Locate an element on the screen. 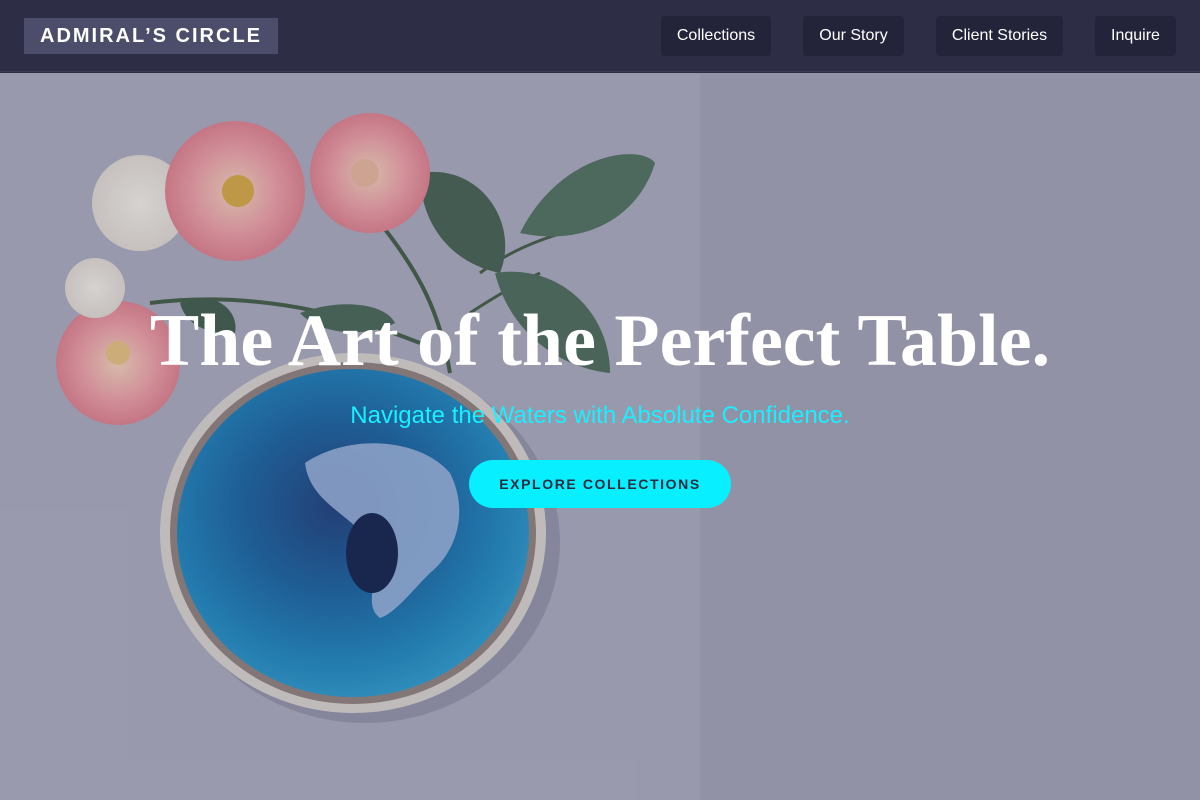 The height and width of the screenshot is (800, 1200). nav-item-inquire: Inquire is located at coordinates (1135, 36).